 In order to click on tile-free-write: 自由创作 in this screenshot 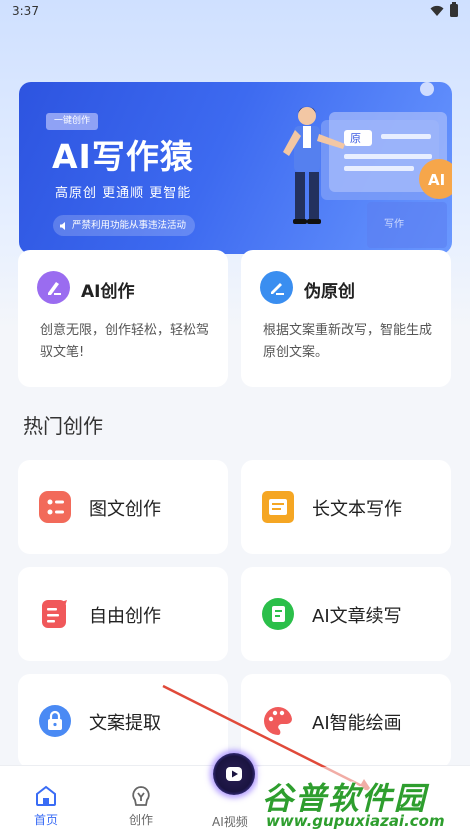, I will do `click(123, 614)`.